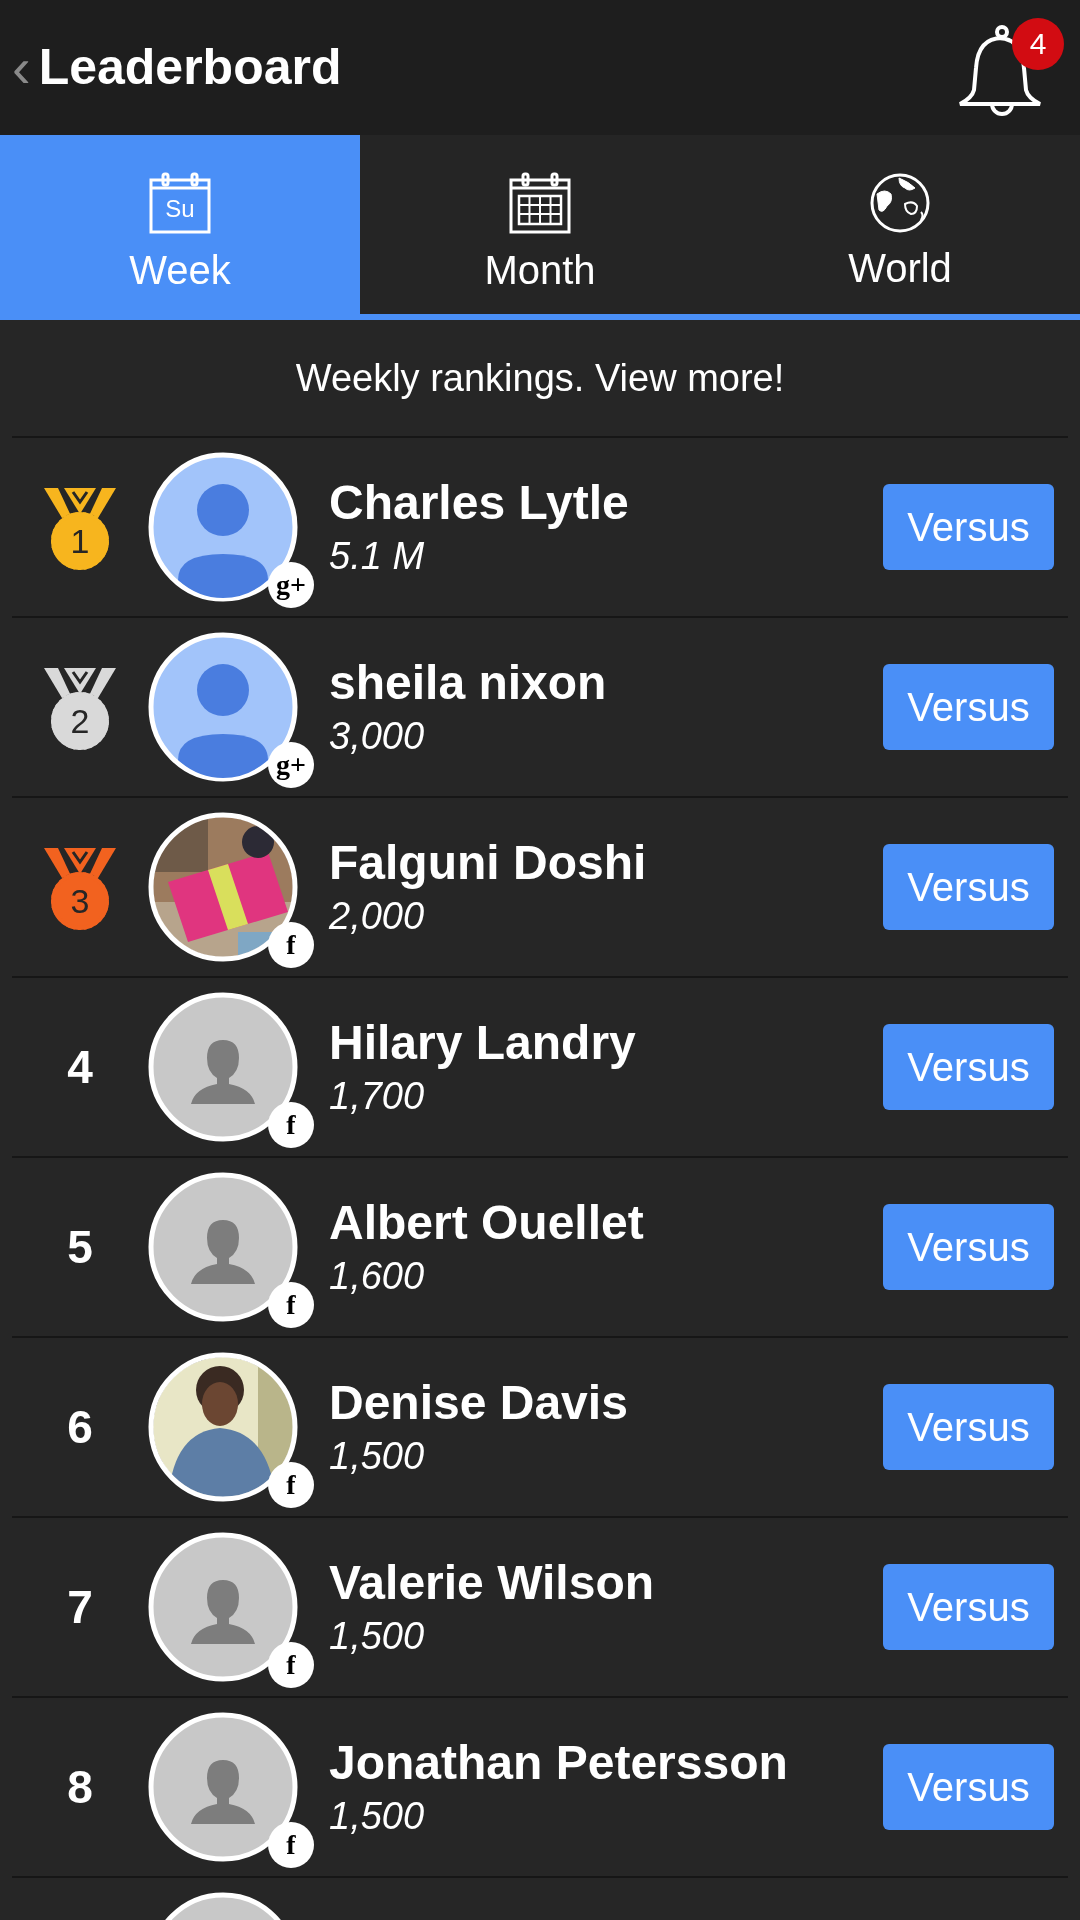  What do you see at coordinates (488, 863) in the screenshot?
I see `player-name: Falguni Doshi` at bounding box center [488, 863].